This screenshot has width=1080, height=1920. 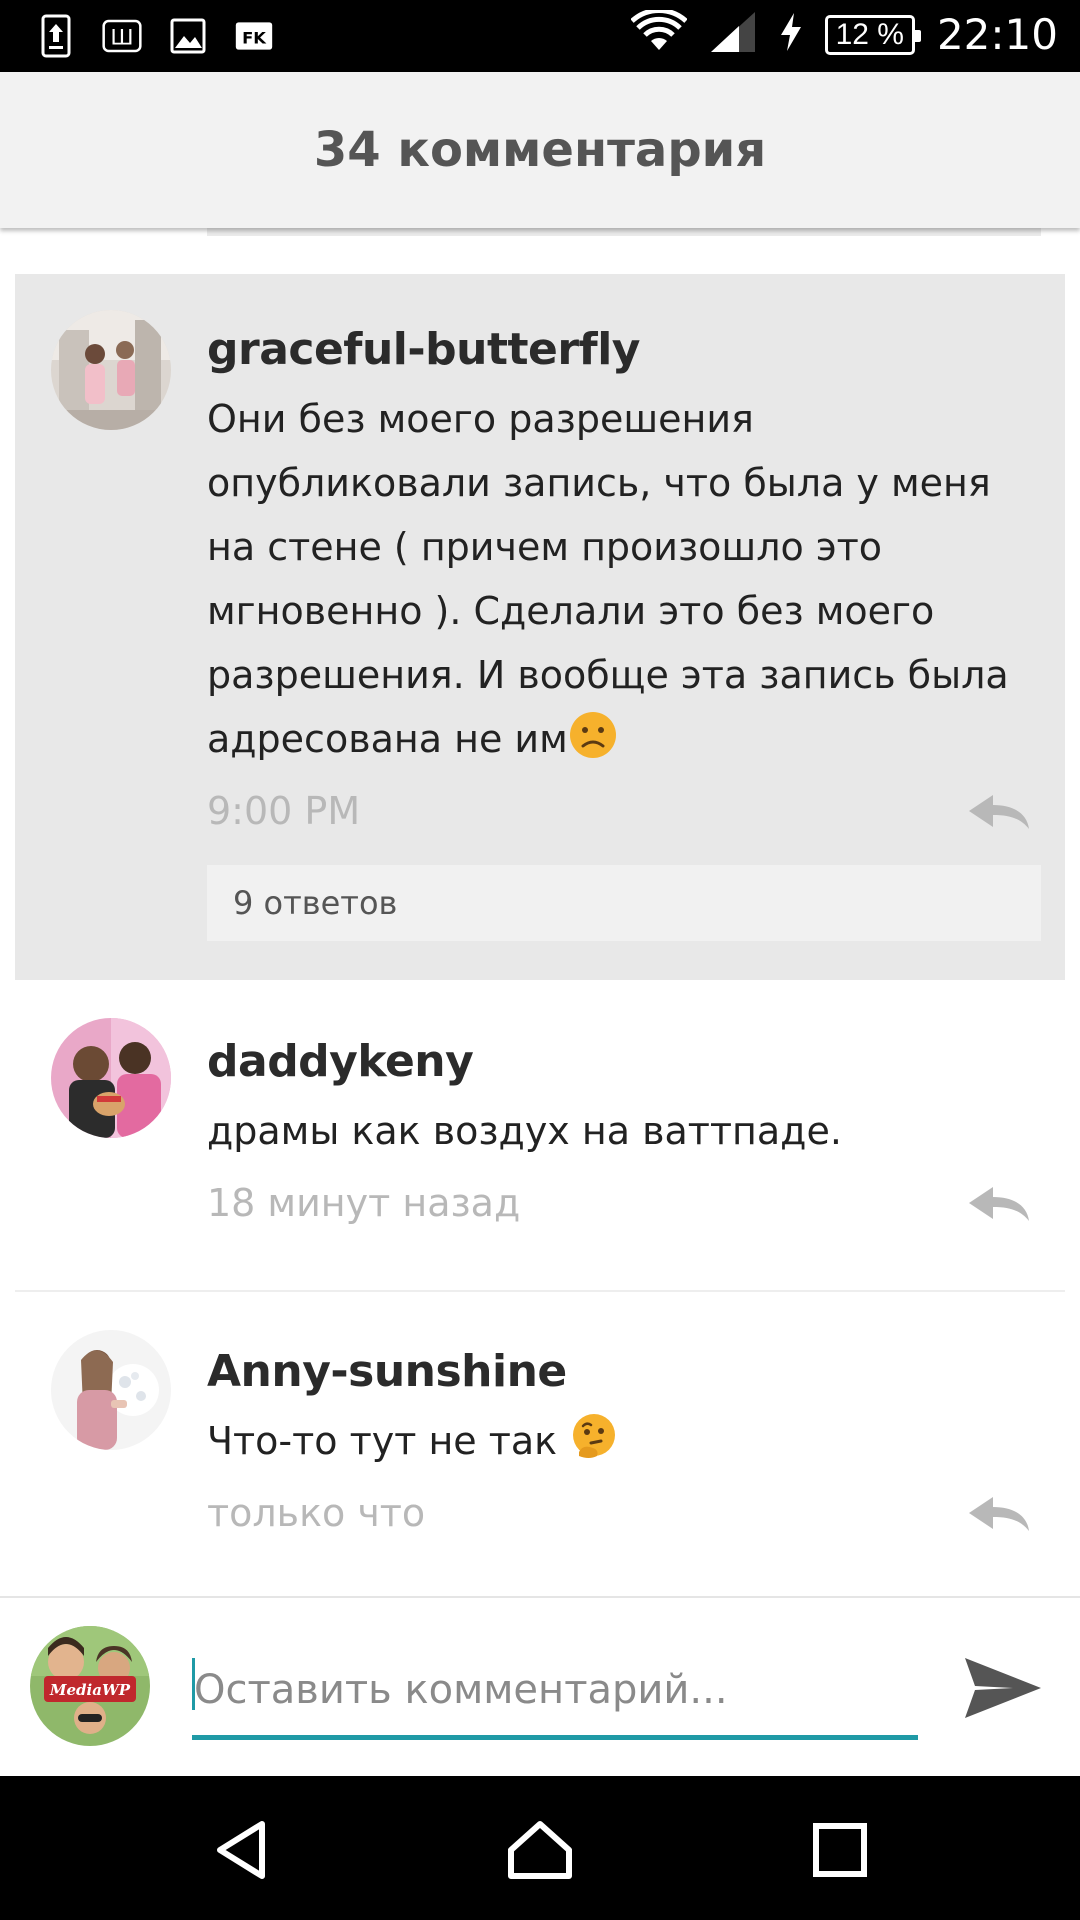 What do you see at coordinates (593, 735) in the screenshot?
I see `frowning-face-emoji` at bounding box center [593, 735].